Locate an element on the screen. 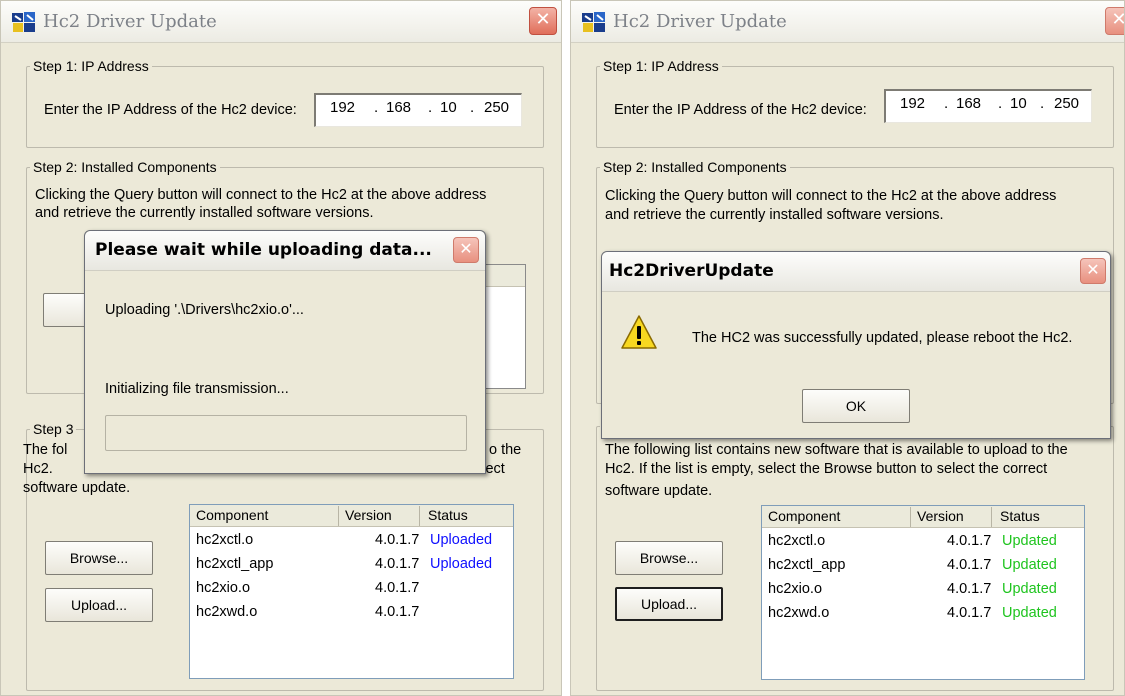 The height and width of the screenshot is (696, 1125). ok-button: OK is located at coordinates (856, 406).